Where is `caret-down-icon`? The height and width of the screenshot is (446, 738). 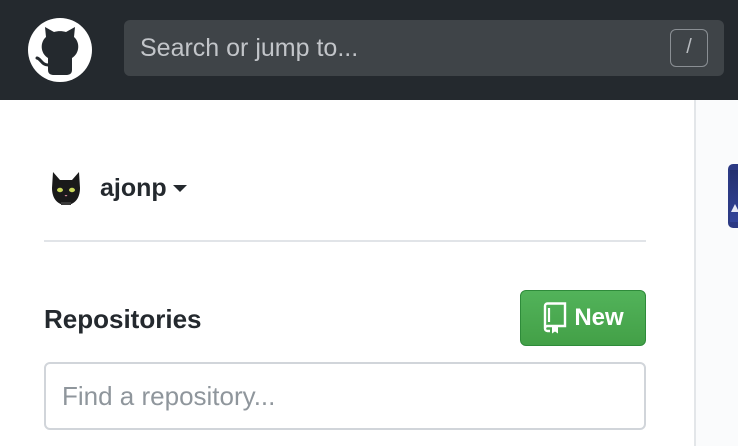
caret-down-icon is located at coordinates (179, 188).